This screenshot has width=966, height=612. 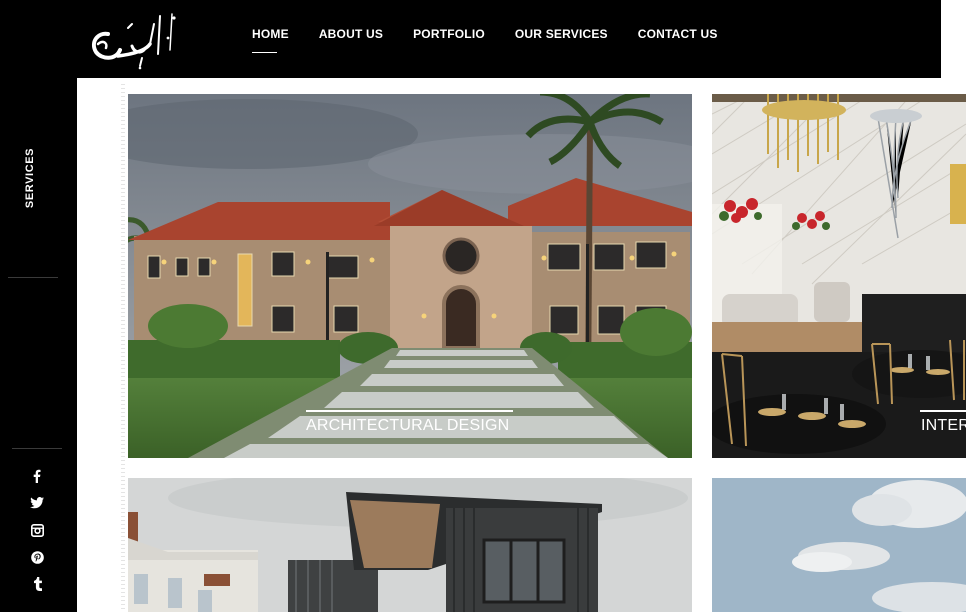 I want to click on scroll-ruler, so click(x=123, y=348).